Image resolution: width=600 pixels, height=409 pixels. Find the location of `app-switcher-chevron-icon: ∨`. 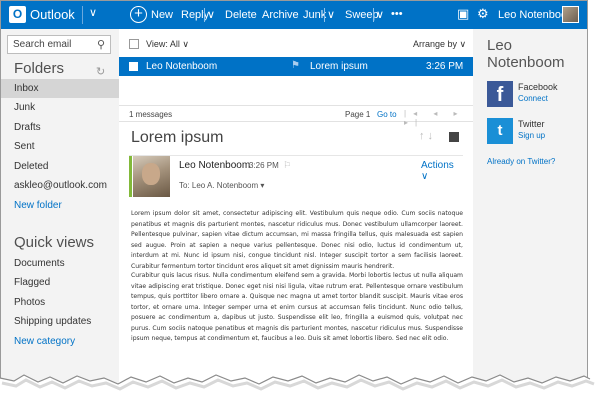

app-switcher-chevron-icon: ∨ is located at coordinates (93, 12).